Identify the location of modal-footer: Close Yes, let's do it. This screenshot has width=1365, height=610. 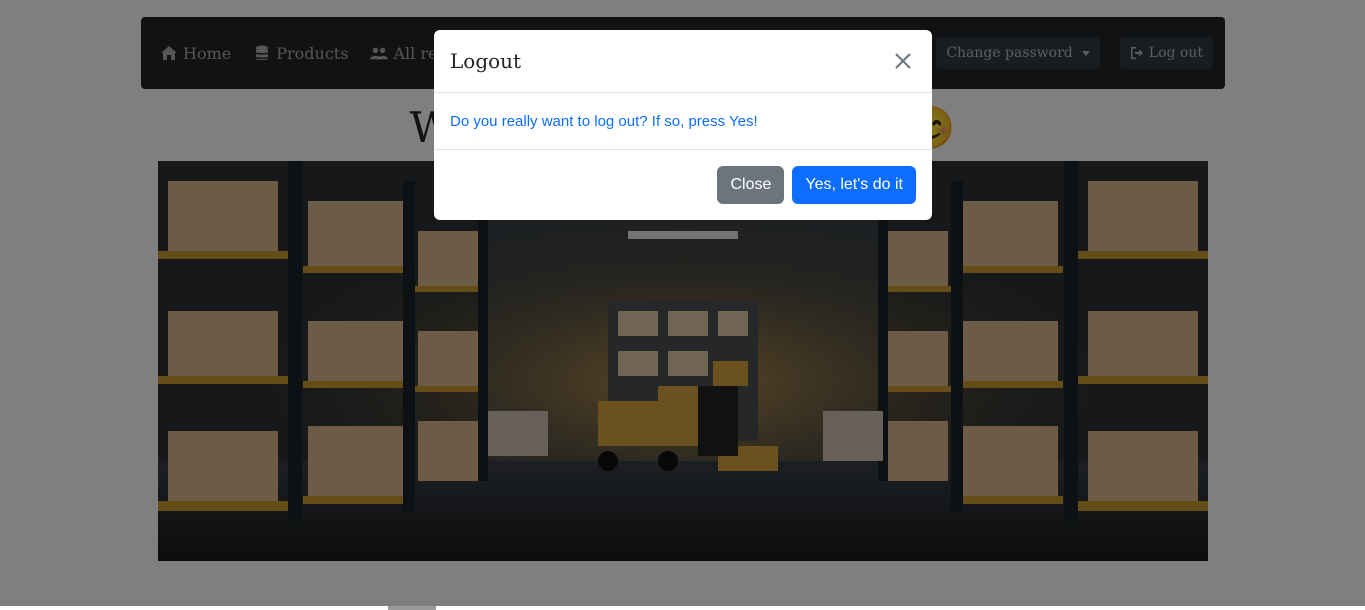
(683, 185).